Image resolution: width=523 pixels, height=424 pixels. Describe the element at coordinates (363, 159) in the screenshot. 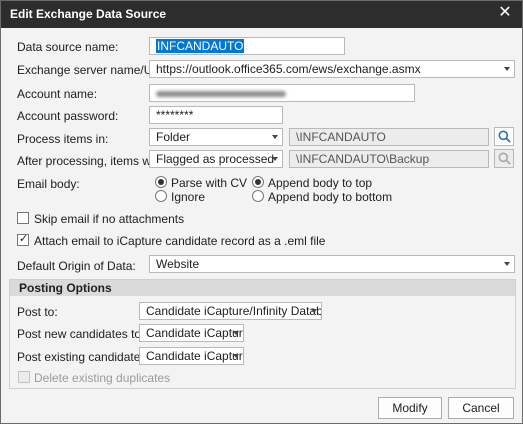

I see `after-processing-path-value: \INFCANDAUTO\Backup` at that location.